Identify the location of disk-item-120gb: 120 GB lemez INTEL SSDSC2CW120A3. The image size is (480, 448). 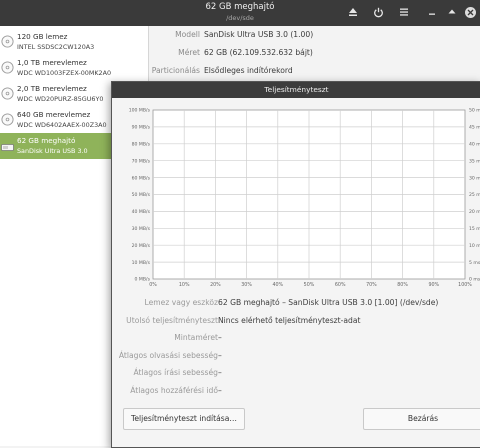
(74, 42).